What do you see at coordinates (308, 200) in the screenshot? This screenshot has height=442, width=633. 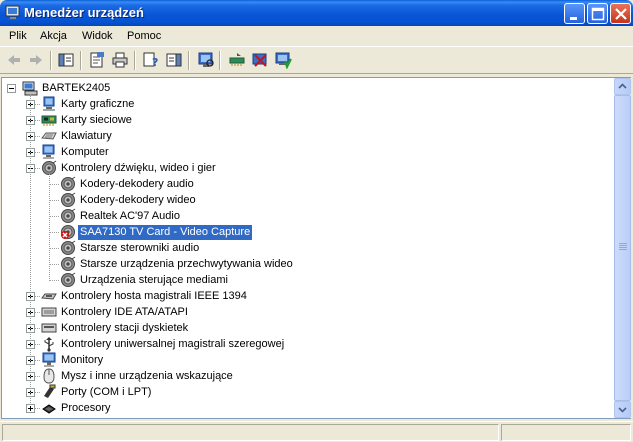 I see `tree-item: Kodery-dekodery wideo` at bounding box center [308, 200].